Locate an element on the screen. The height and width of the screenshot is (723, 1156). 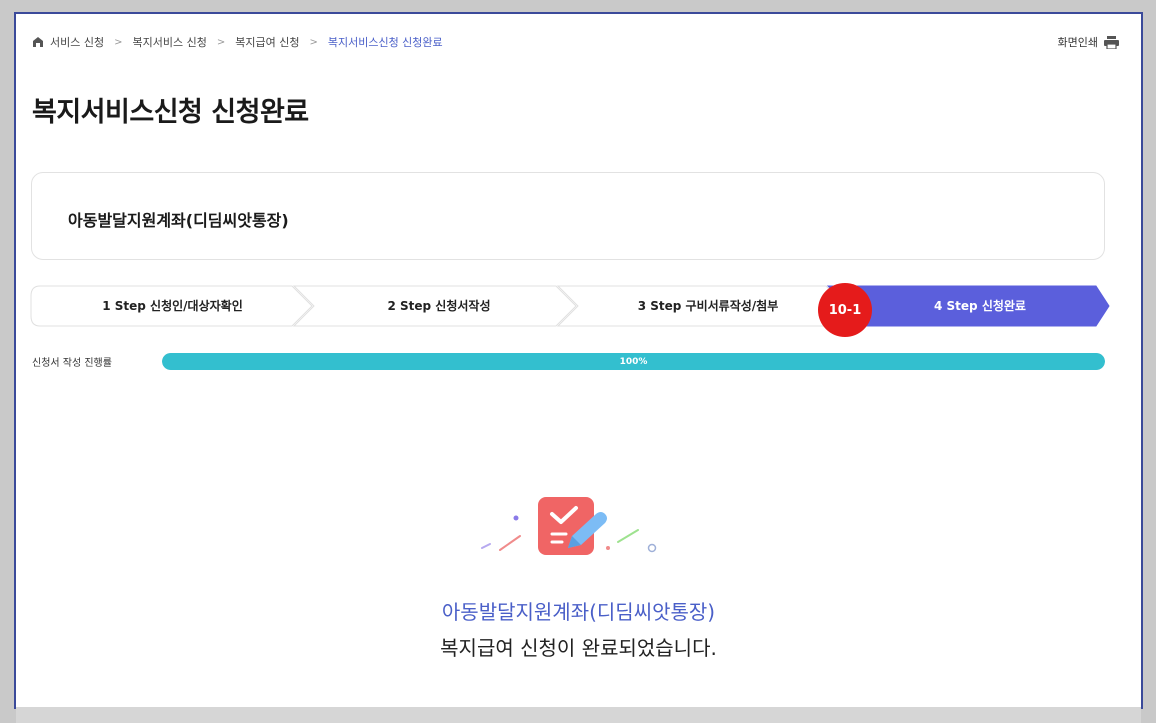
completion-illustration is located at coordinates (569, 526).